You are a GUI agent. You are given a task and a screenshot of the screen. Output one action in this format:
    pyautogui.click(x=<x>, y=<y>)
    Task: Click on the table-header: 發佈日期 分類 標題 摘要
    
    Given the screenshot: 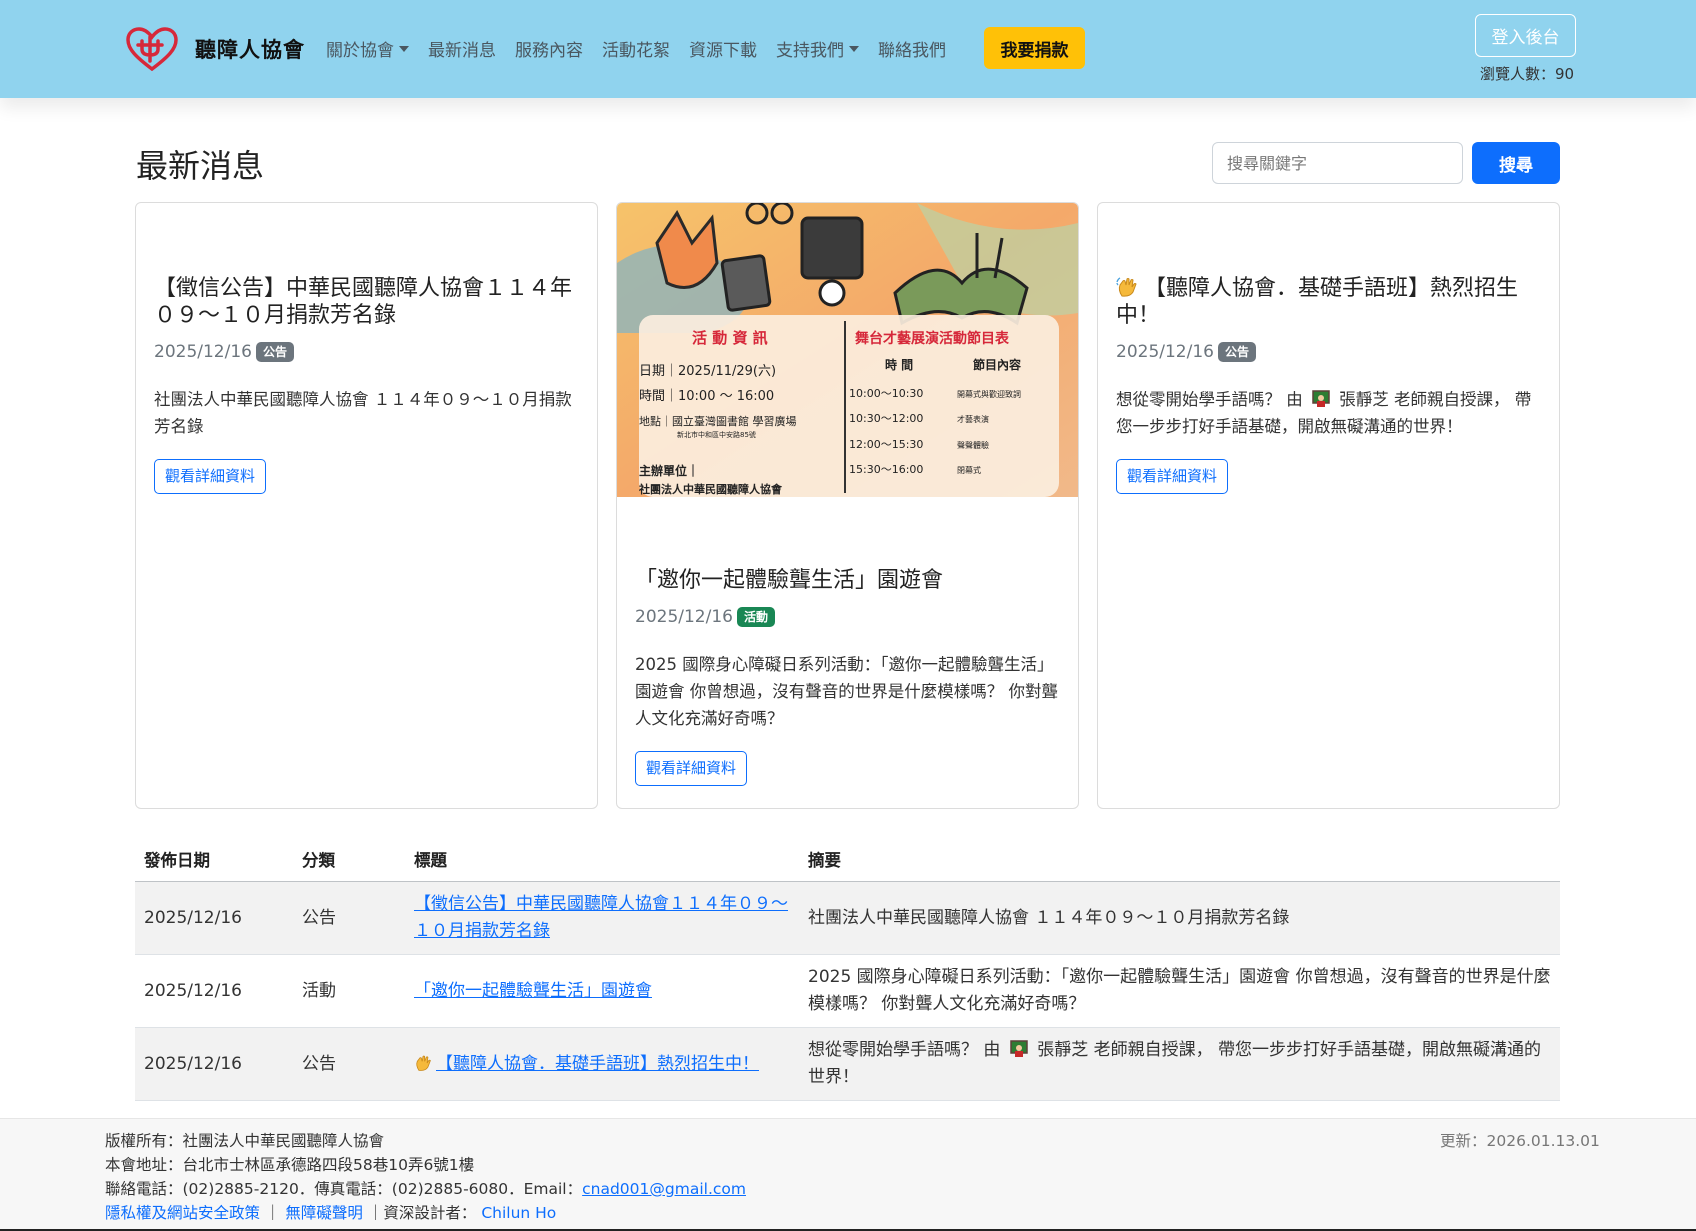 What is the action you would take?
    pyautogui.click(x=847, y=861)
    